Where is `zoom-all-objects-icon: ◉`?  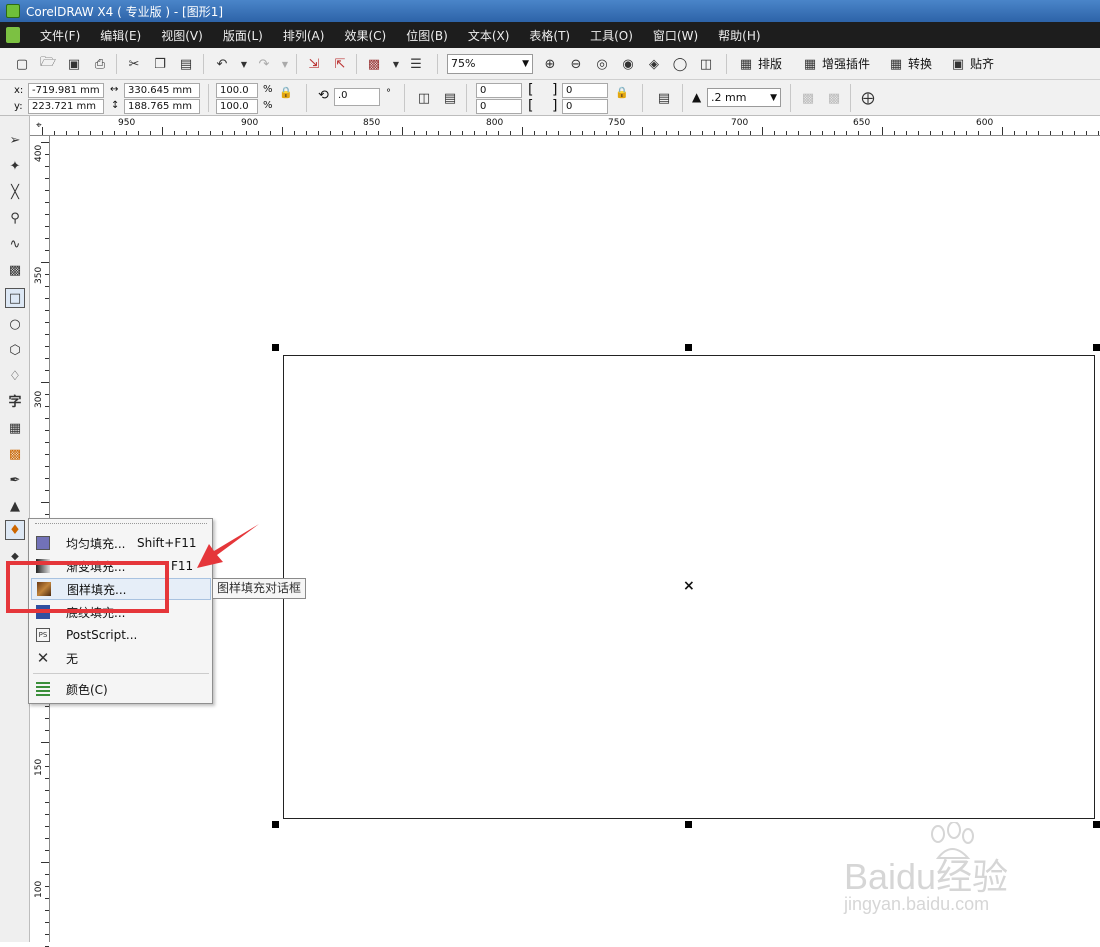 zoom-all-objects-icon: ◉ is located at coordinates (628, 64).